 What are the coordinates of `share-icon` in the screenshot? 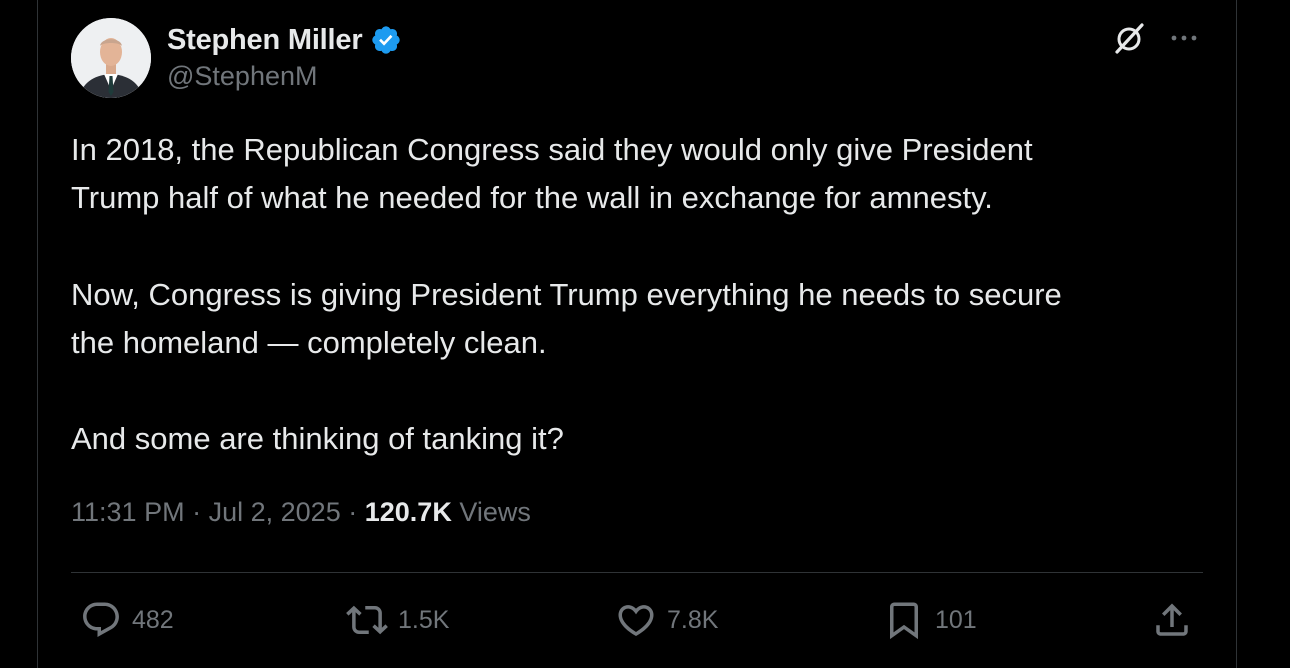 It's located at (1172, 620).